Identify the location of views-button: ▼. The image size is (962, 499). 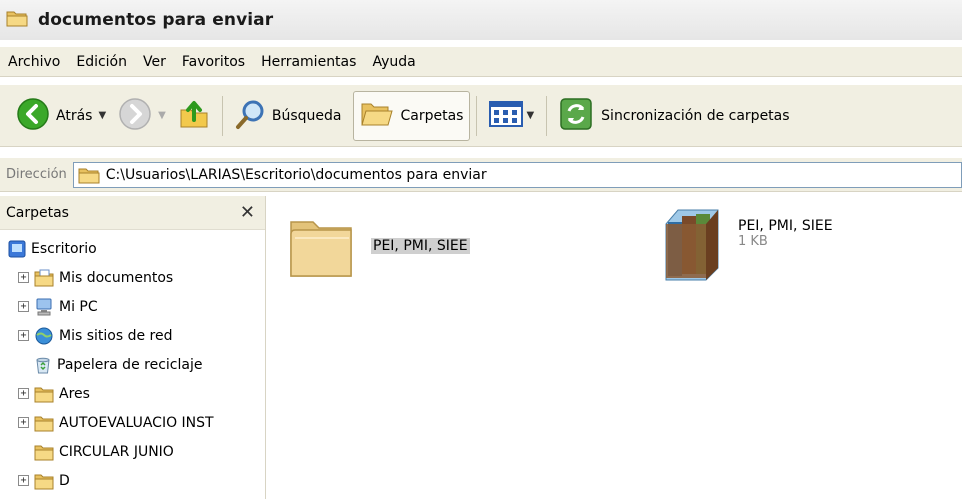
(511, 116).